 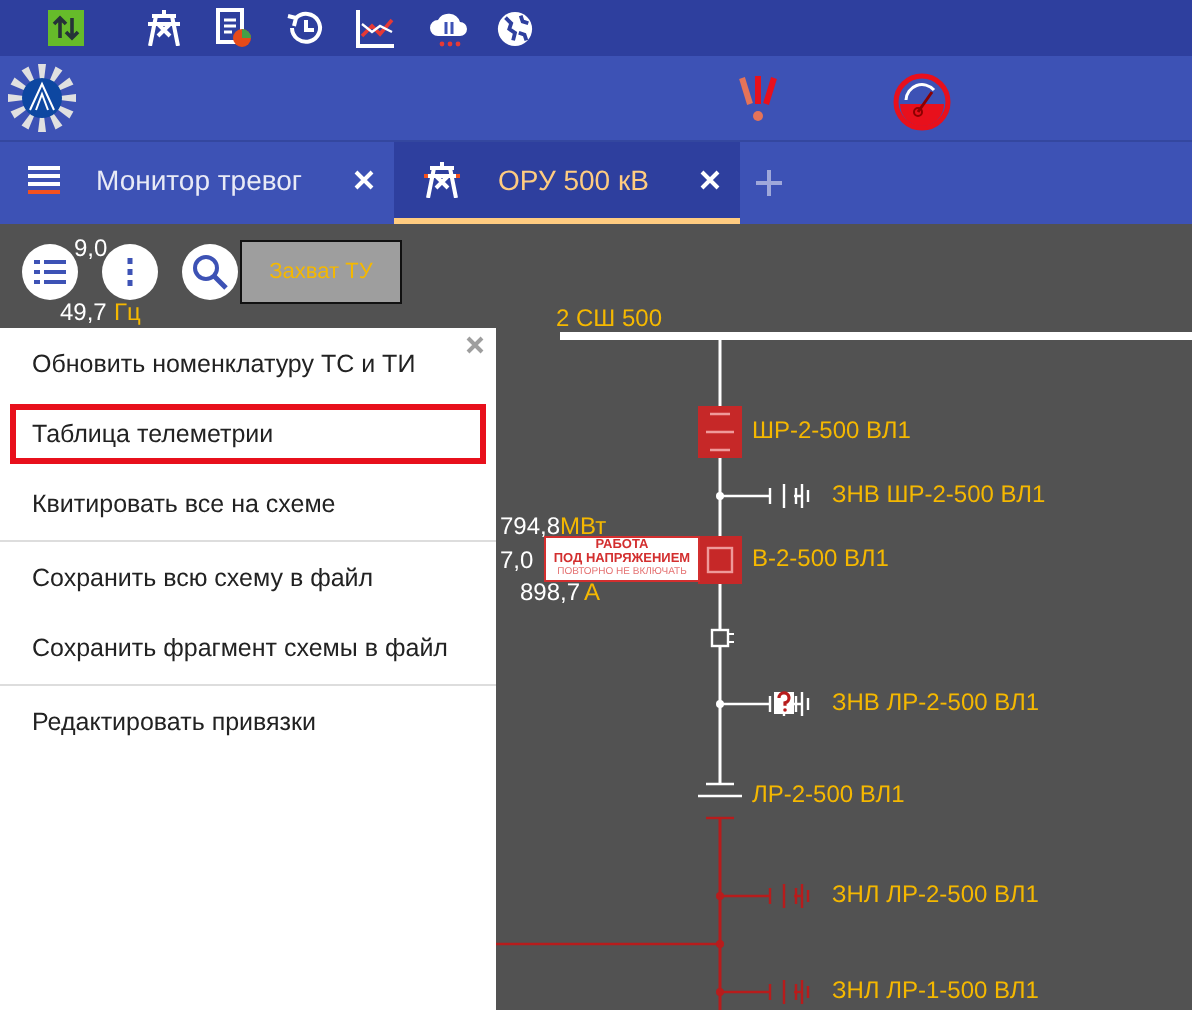 I want to click on unit-label: Гц, so click(x=127, y=312).